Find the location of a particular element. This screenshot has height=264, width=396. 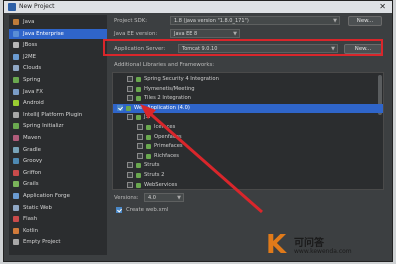

tree-row: Tiles 2 Integration is located at coordinates (248, 98).